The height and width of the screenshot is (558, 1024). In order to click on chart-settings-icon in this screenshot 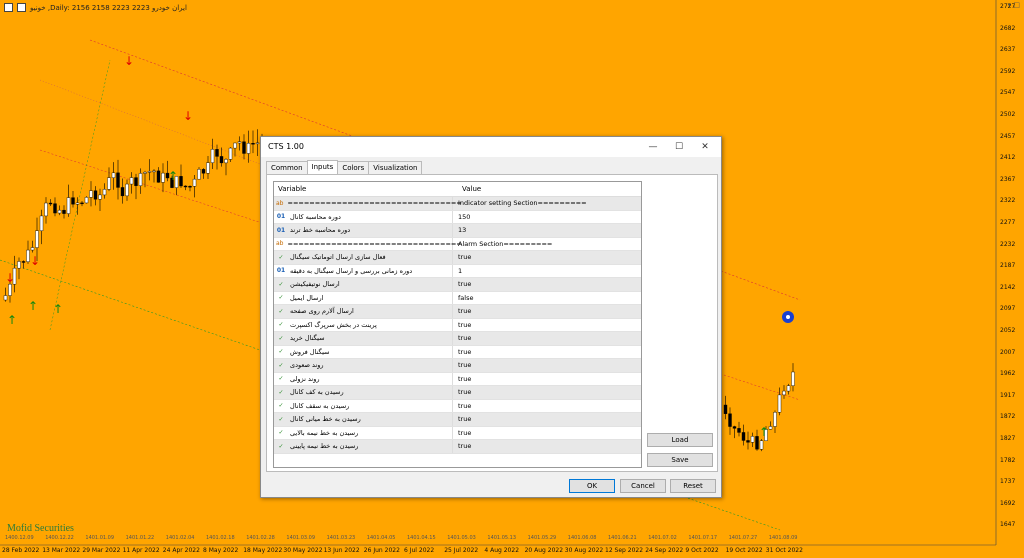, I will do `click(21, 7)`.